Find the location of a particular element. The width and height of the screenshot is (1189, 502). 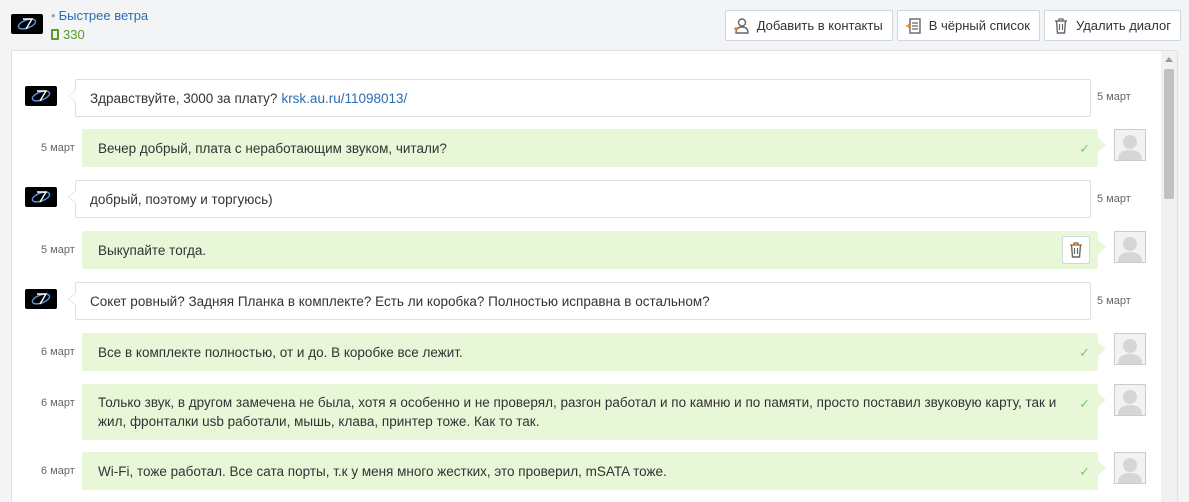

add-contact-button: Добавить в контакты is located at coordinates (808, 25).